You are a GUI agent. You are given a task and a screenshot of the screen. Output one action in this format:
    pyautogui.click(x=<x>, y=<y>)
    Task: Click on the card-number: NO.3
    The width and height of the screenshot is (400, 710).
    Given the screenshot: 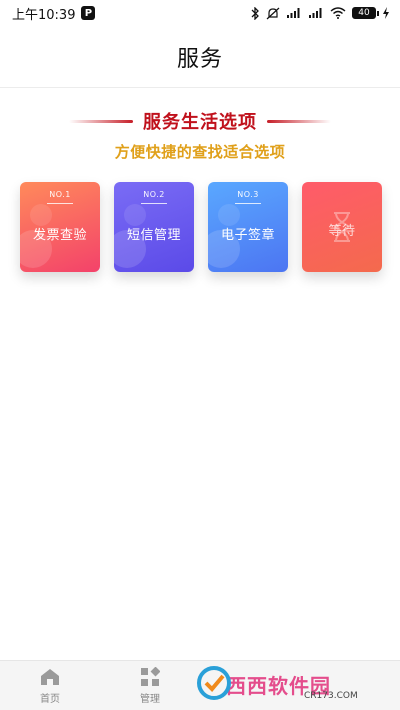 What is the action you would take?
    pyautogui.click(x=248, y=194)
    